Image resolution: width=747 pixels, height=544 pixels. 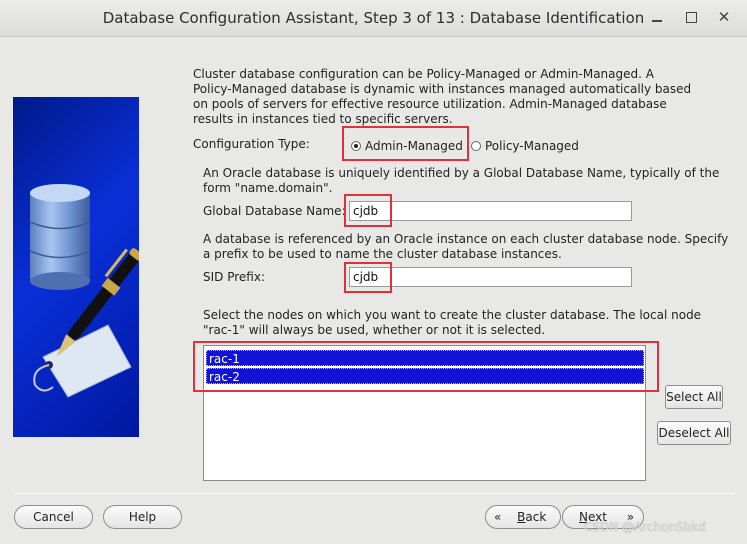 What do you see at coordinates (374, 493) in the screenshot?
I see `footer-divider` at bounding box center [374, 493].